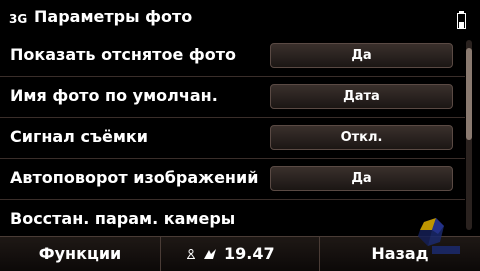 This screenshot has width=480, height=271. I want to click on softkey-bar: Функции 19.47 Назад, so click(240, 253).